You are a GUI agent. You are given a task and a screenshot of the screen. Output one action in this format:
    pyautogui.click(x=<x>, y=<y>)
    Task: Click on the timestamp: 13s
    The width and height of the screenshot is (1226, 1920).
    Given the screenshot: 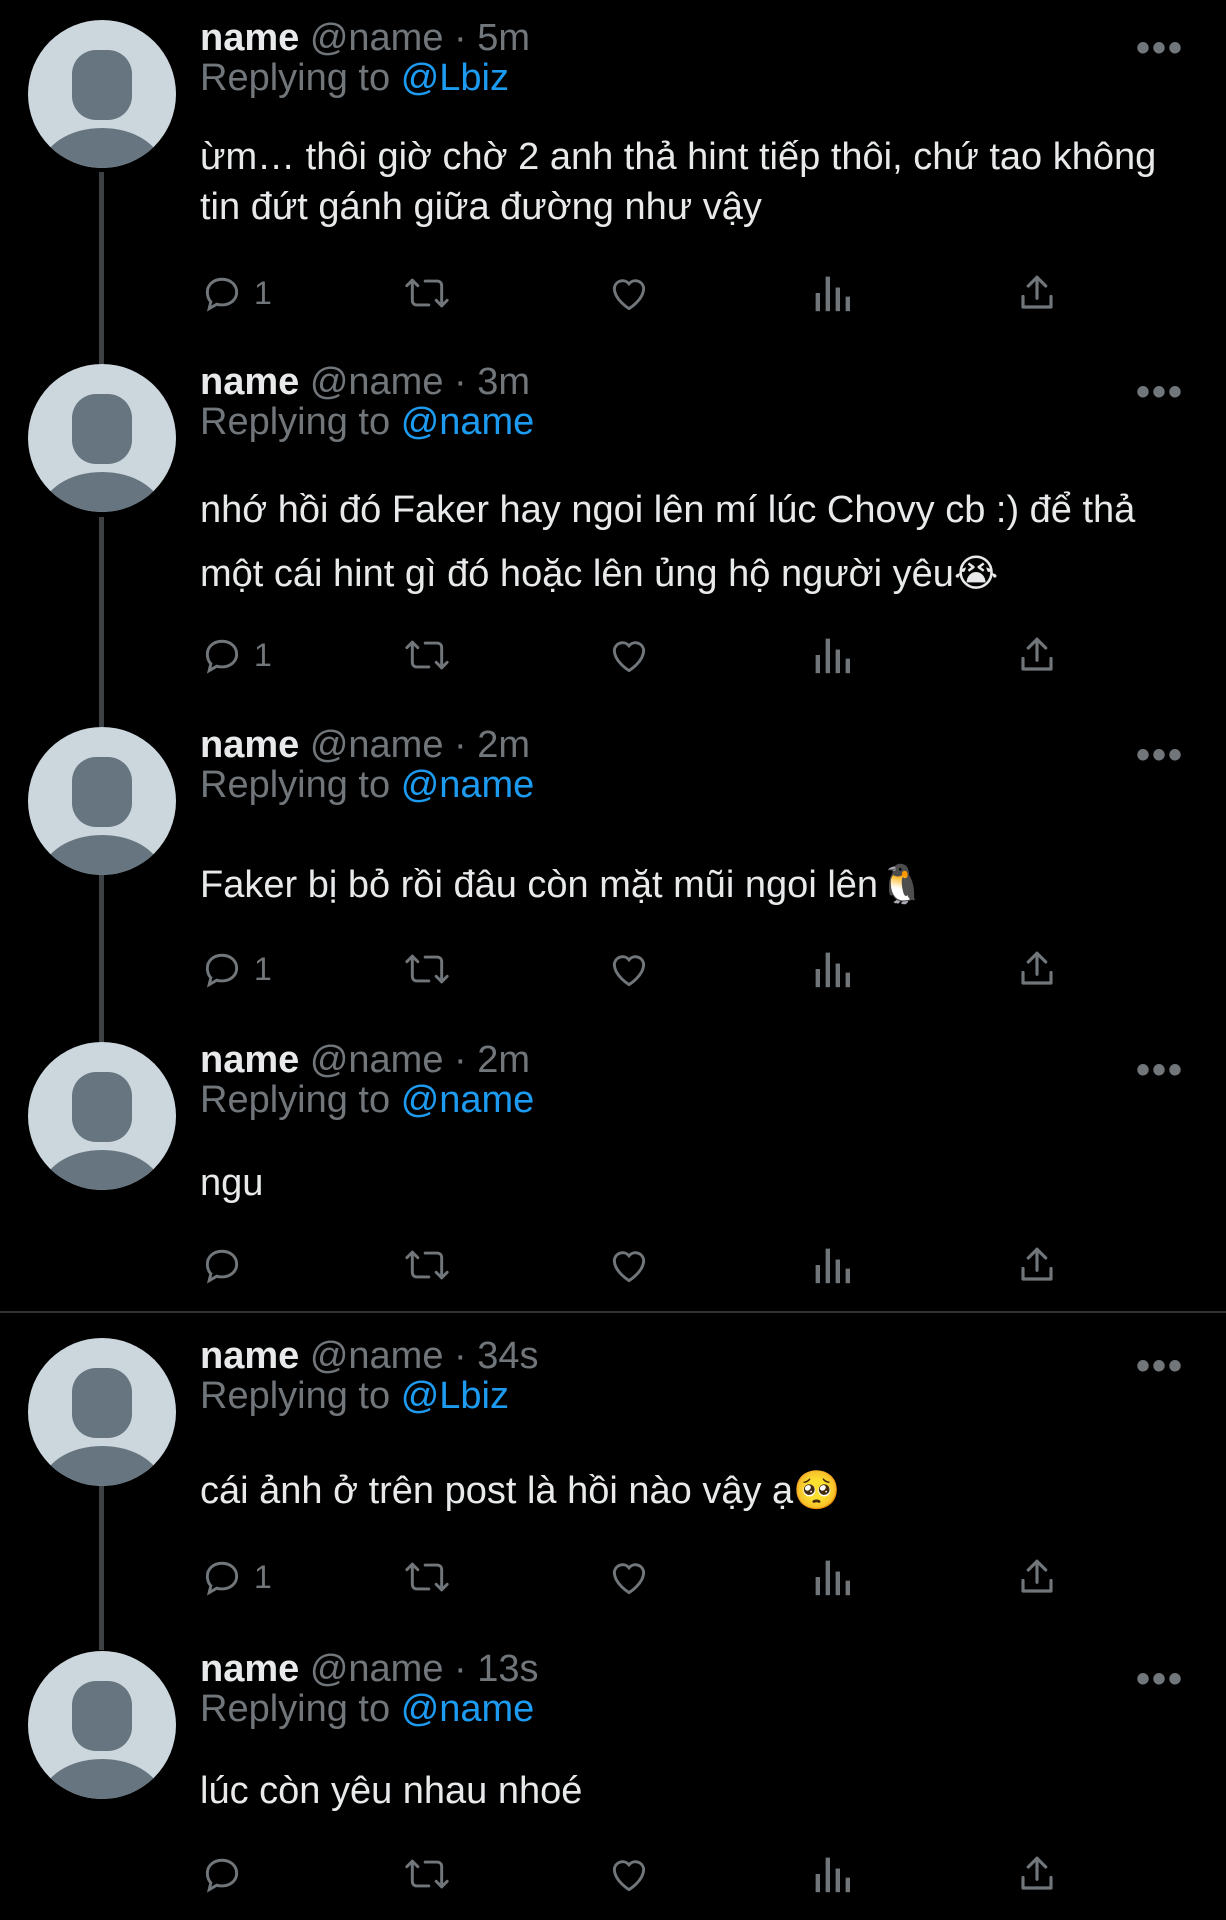 What is the action you would take?
    pyautogui.click(x=507, y=1669)
    